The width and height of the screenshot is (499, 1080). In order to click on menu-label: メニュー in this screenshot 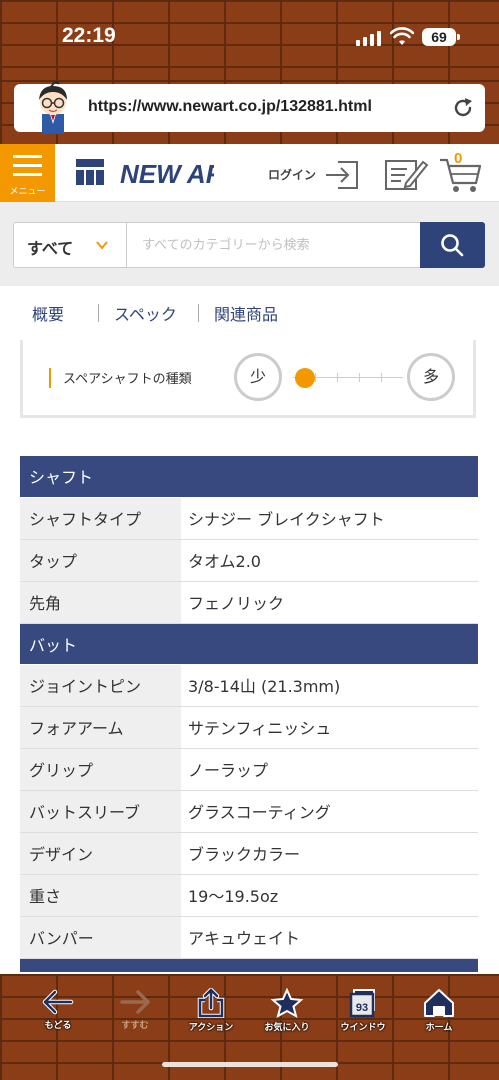, I will do `click(27, 192)`.